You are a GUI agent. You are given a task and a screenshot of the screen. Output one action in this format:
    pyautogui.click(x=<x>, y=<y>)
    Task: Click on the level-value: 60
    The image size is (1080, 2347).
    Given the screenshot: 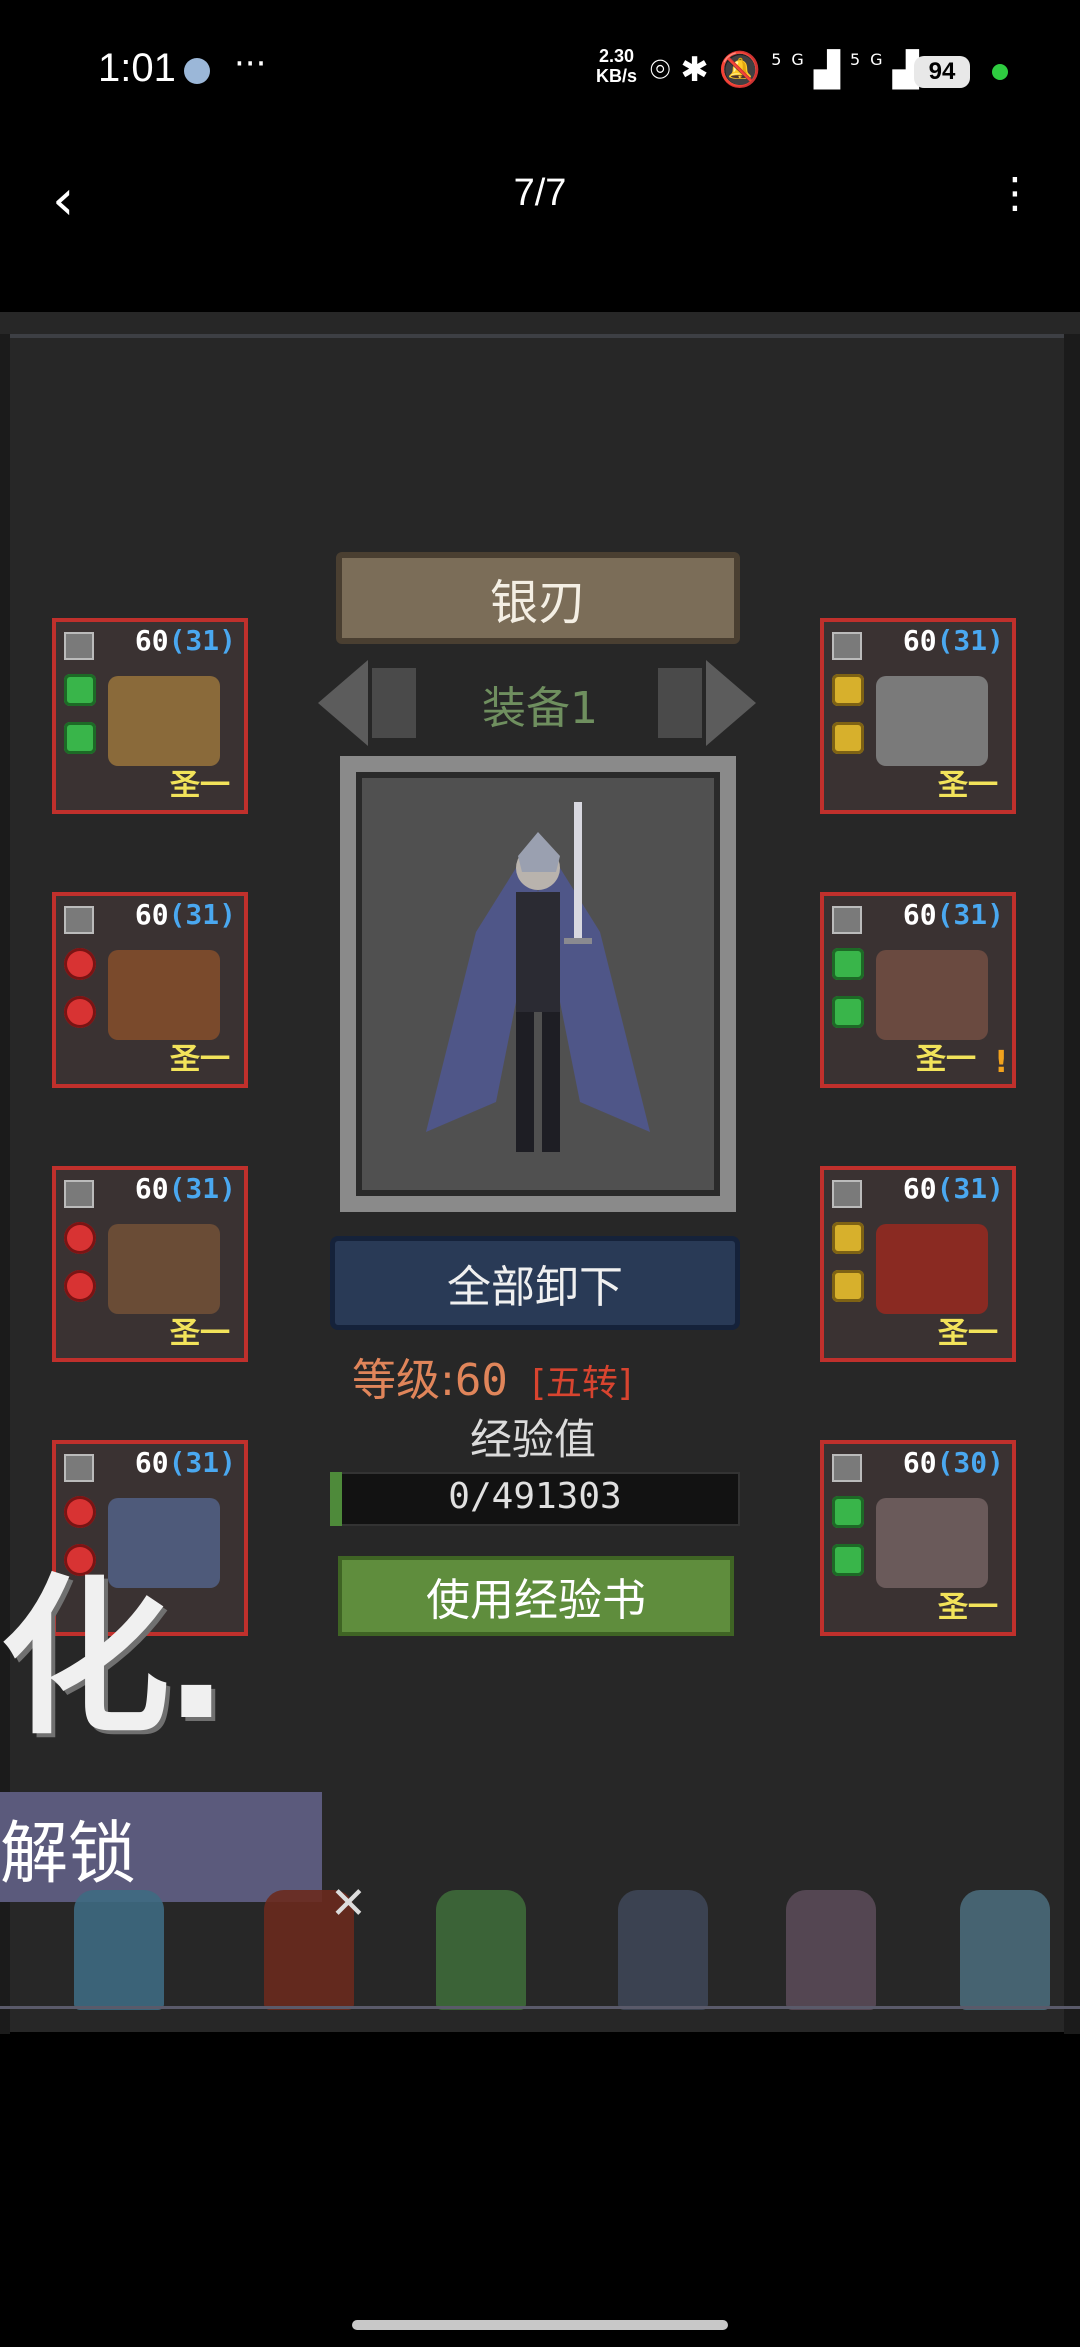 What is the action you would take?
    pyautogui.click(x=481, y=1380)
    